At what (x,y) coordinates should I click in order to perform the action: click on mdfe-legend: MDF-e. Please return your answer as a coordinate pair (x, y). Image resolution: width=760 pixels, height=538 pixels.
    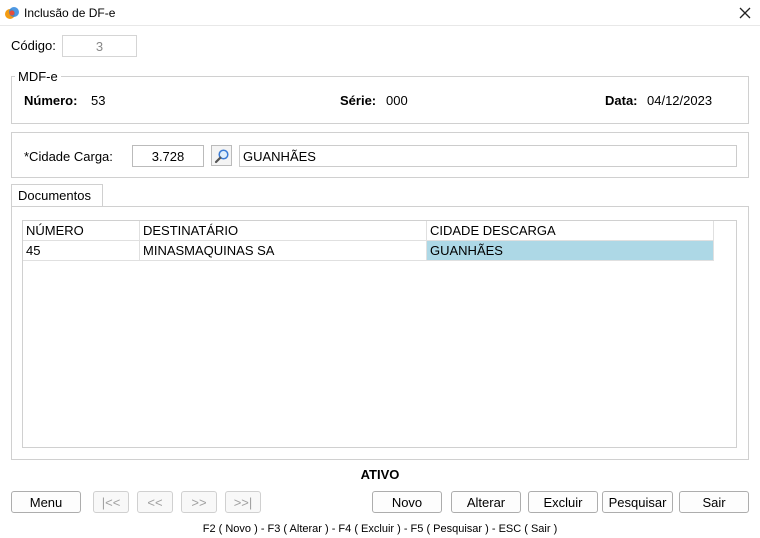
    Looking at the image, I should click on (38, 76).